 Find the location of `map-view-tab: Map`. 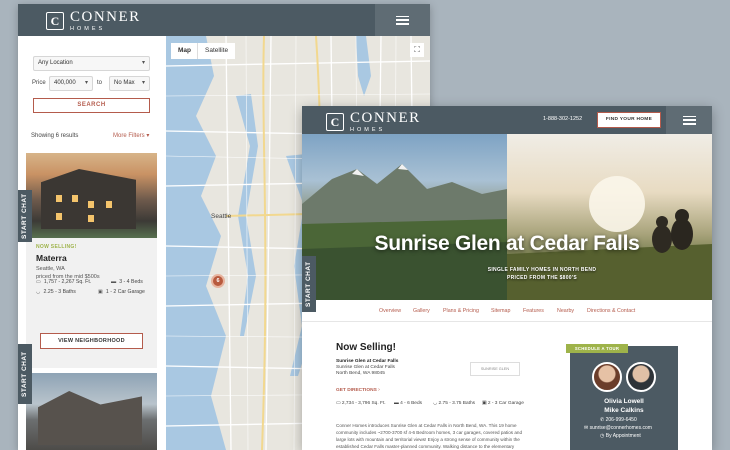

map-view-tab: Map is located at coordinates (184, 51).